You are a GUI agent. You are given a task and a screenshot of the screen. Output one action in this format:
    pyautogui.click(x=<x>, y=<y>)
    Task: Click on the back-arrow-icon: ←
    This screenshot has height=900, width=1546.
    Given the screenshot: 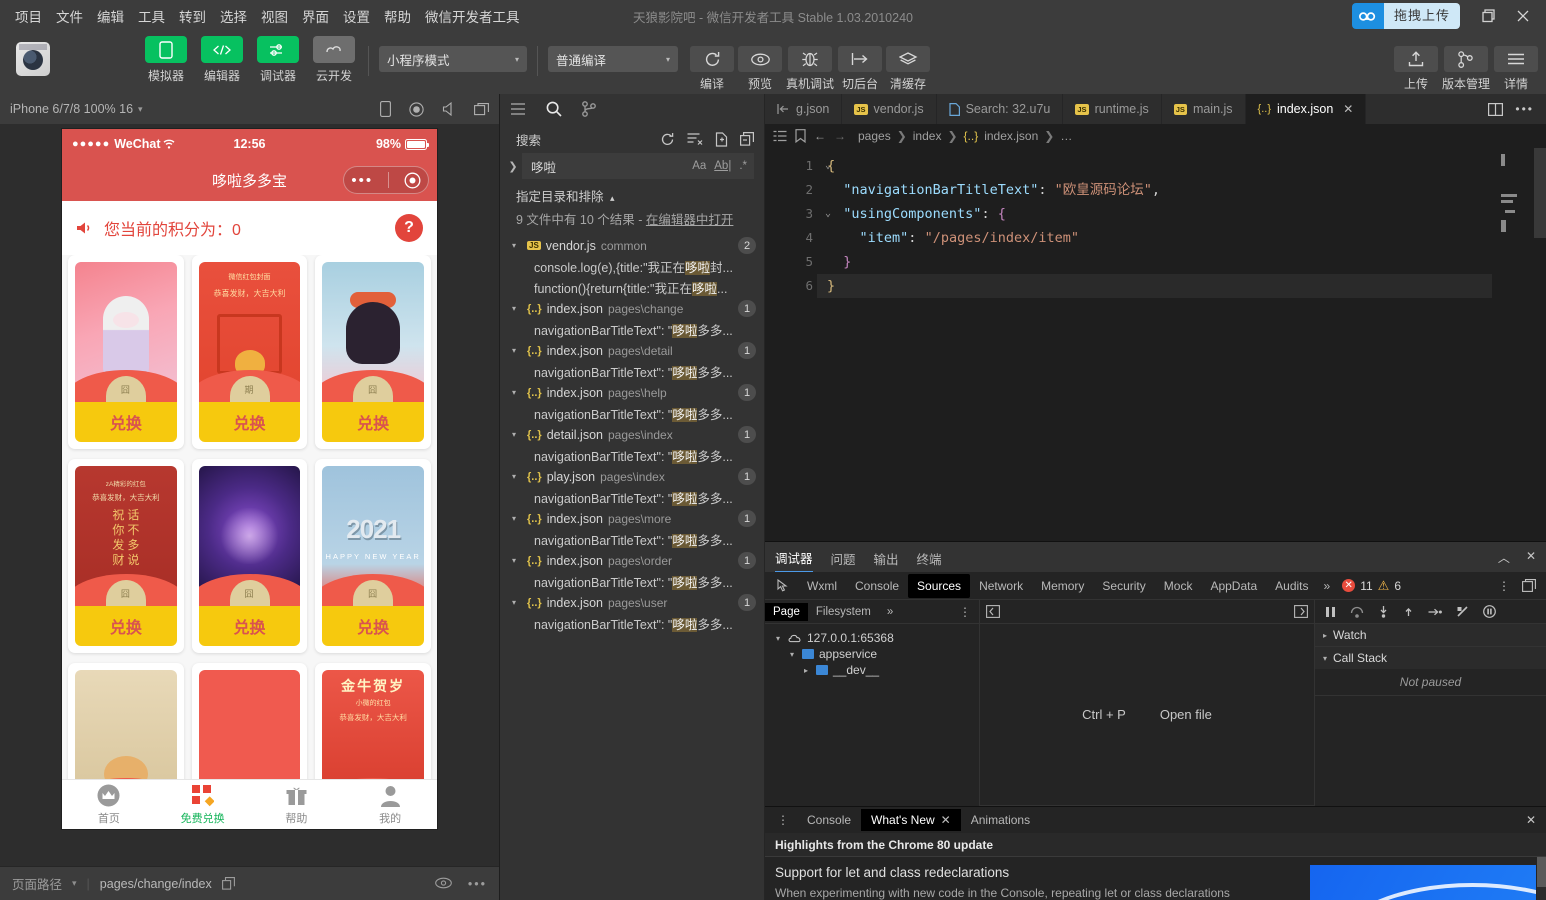 What is the action you would take?
    pyautogui.click(x=820, y=136)
    